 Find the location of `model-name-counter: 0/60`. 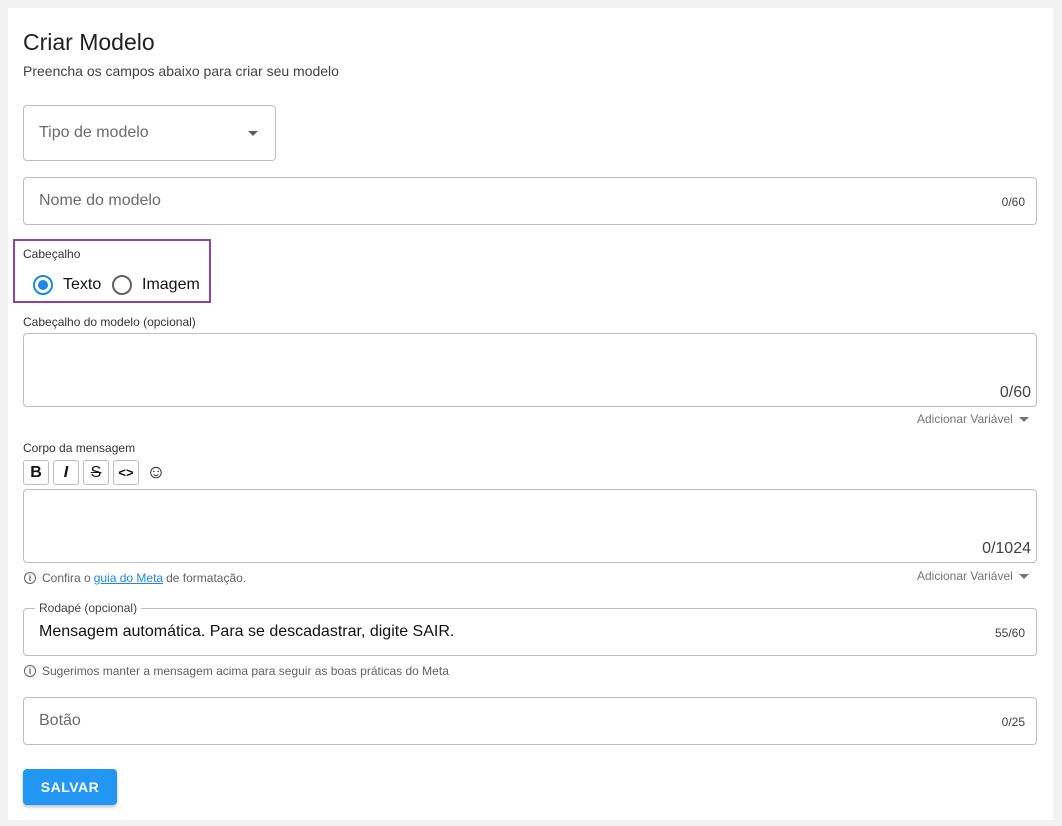

model-name-counter: 0/60 is located at coordinates (1013, 202).